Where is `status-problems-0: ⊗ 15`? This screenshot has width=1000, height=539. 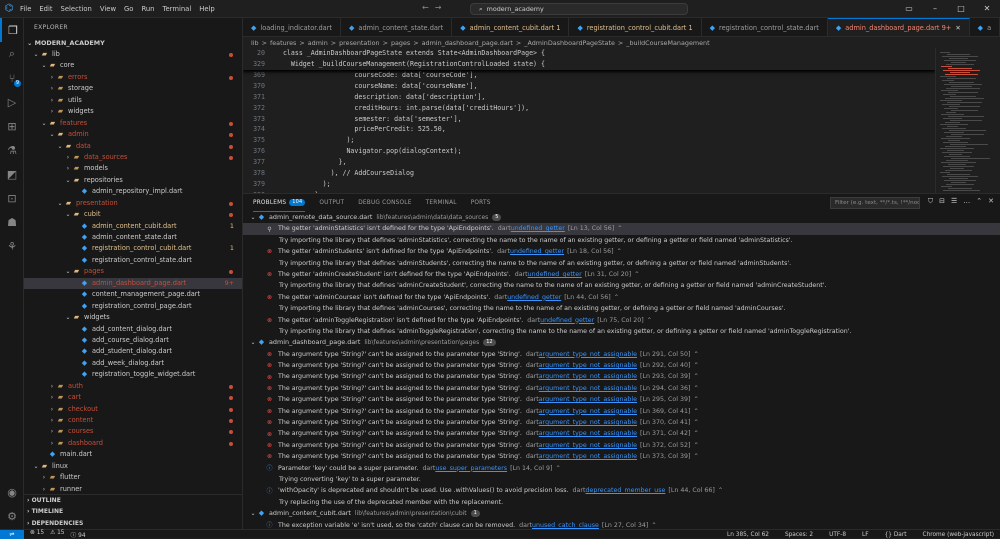
status-problems-0: ⊗ 15 is located at coordinates (37, 534).